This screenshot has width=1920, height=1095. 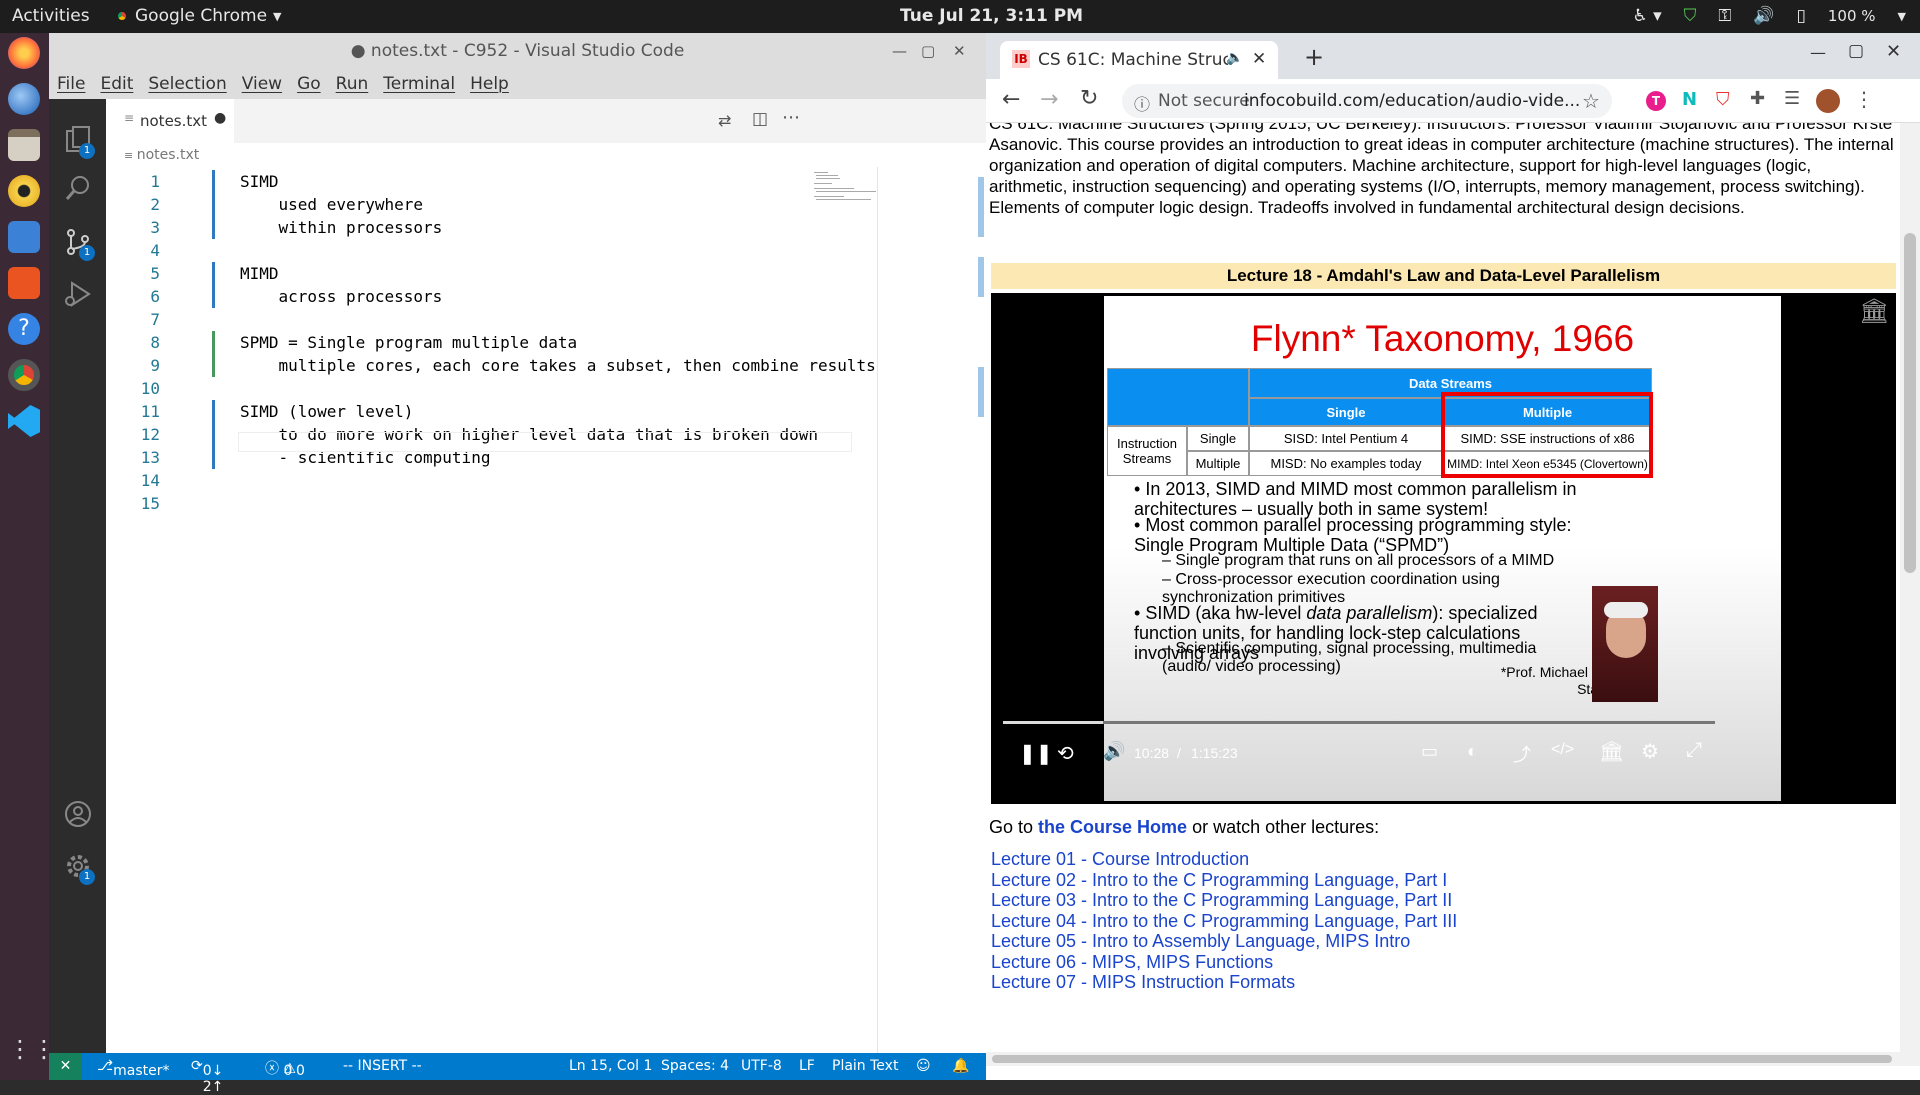 What do you see at coordinates (51, 16) in the screenshot?
I see `activities-button: Activities` at bounding box center [51, 16].